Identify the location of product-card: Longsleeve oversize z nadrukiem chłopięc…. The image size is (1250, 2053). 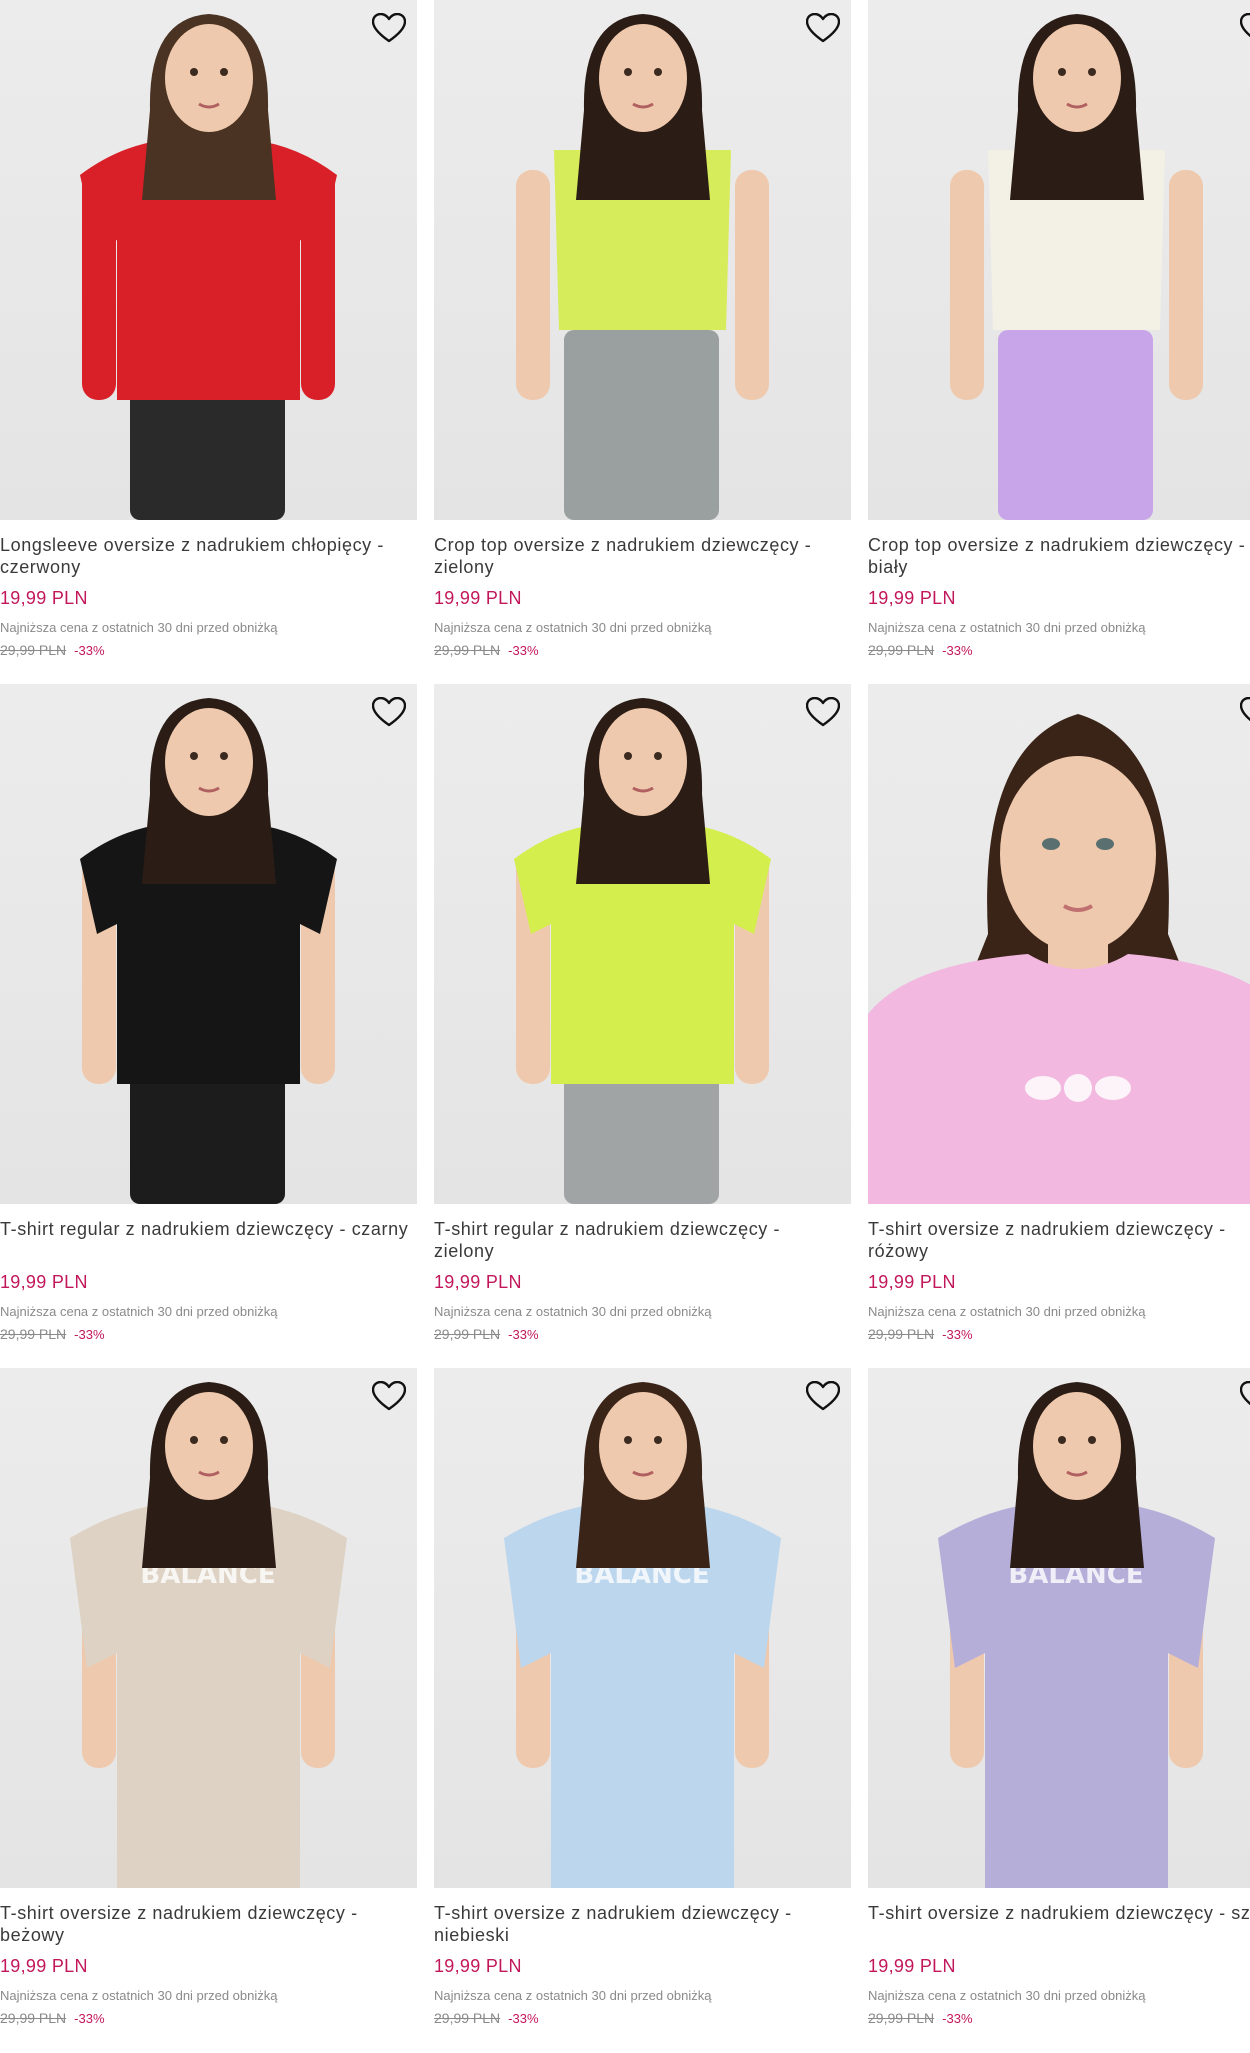
(208, 342).